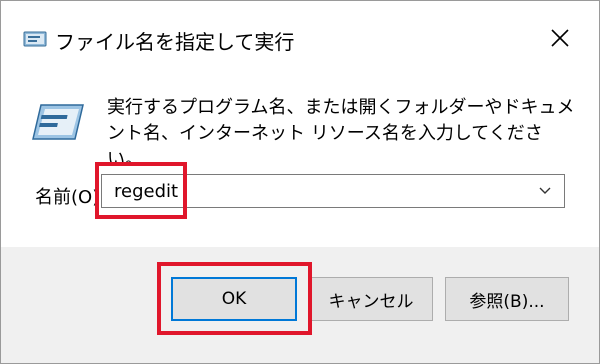 Image resolution: width=600 pixels, height=364 pixels. Describe the element at coordinates (35, 39) in the screenshot. I see `run-dialog-icon` at that location.